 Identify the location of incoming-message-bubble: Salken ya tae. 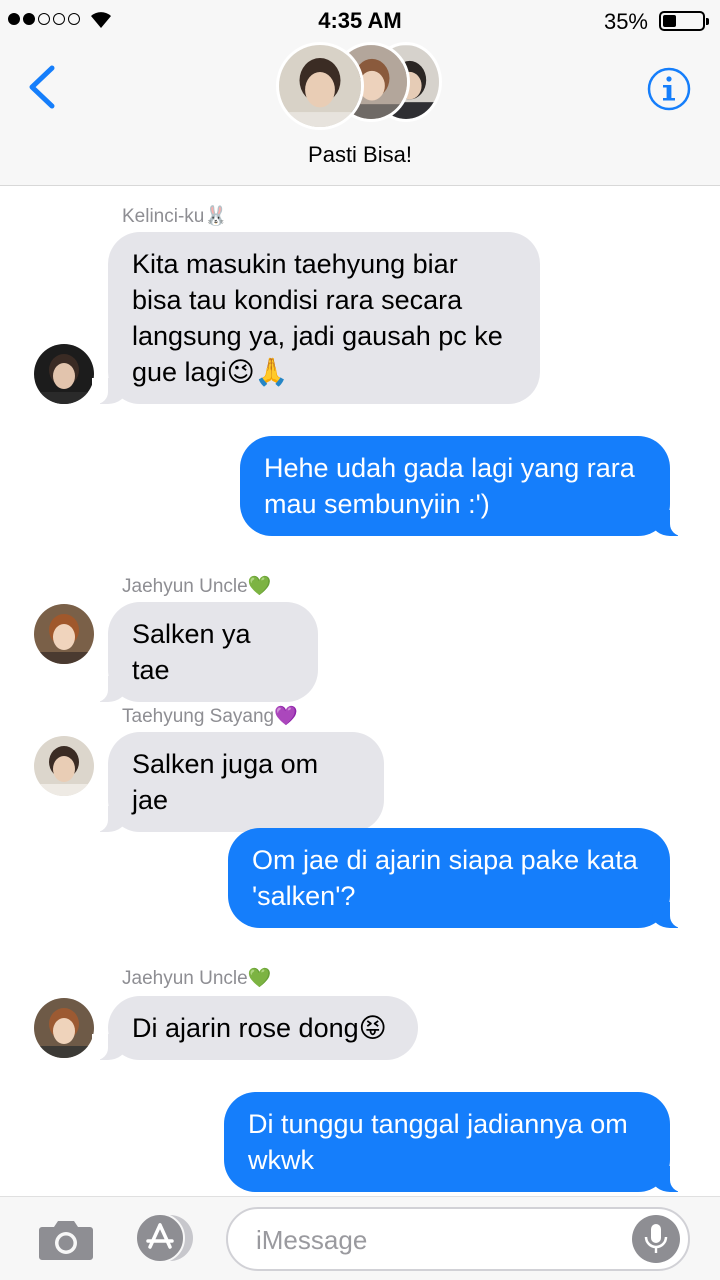
(205, 652).